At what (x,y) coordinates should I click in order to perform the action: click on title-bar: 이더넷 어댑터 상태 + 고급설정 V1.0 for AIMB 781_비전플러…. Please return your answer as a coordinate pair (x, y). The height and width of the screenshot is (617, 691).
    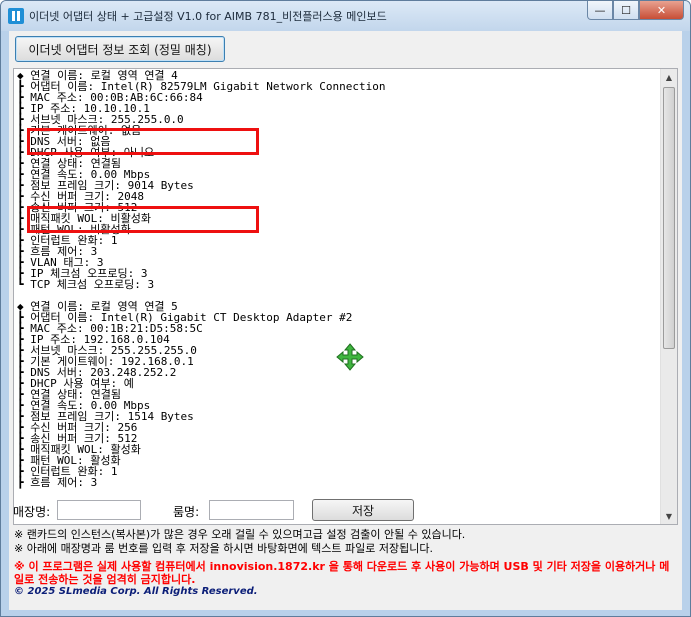
    Looking at the image, I should click on (345, 16).